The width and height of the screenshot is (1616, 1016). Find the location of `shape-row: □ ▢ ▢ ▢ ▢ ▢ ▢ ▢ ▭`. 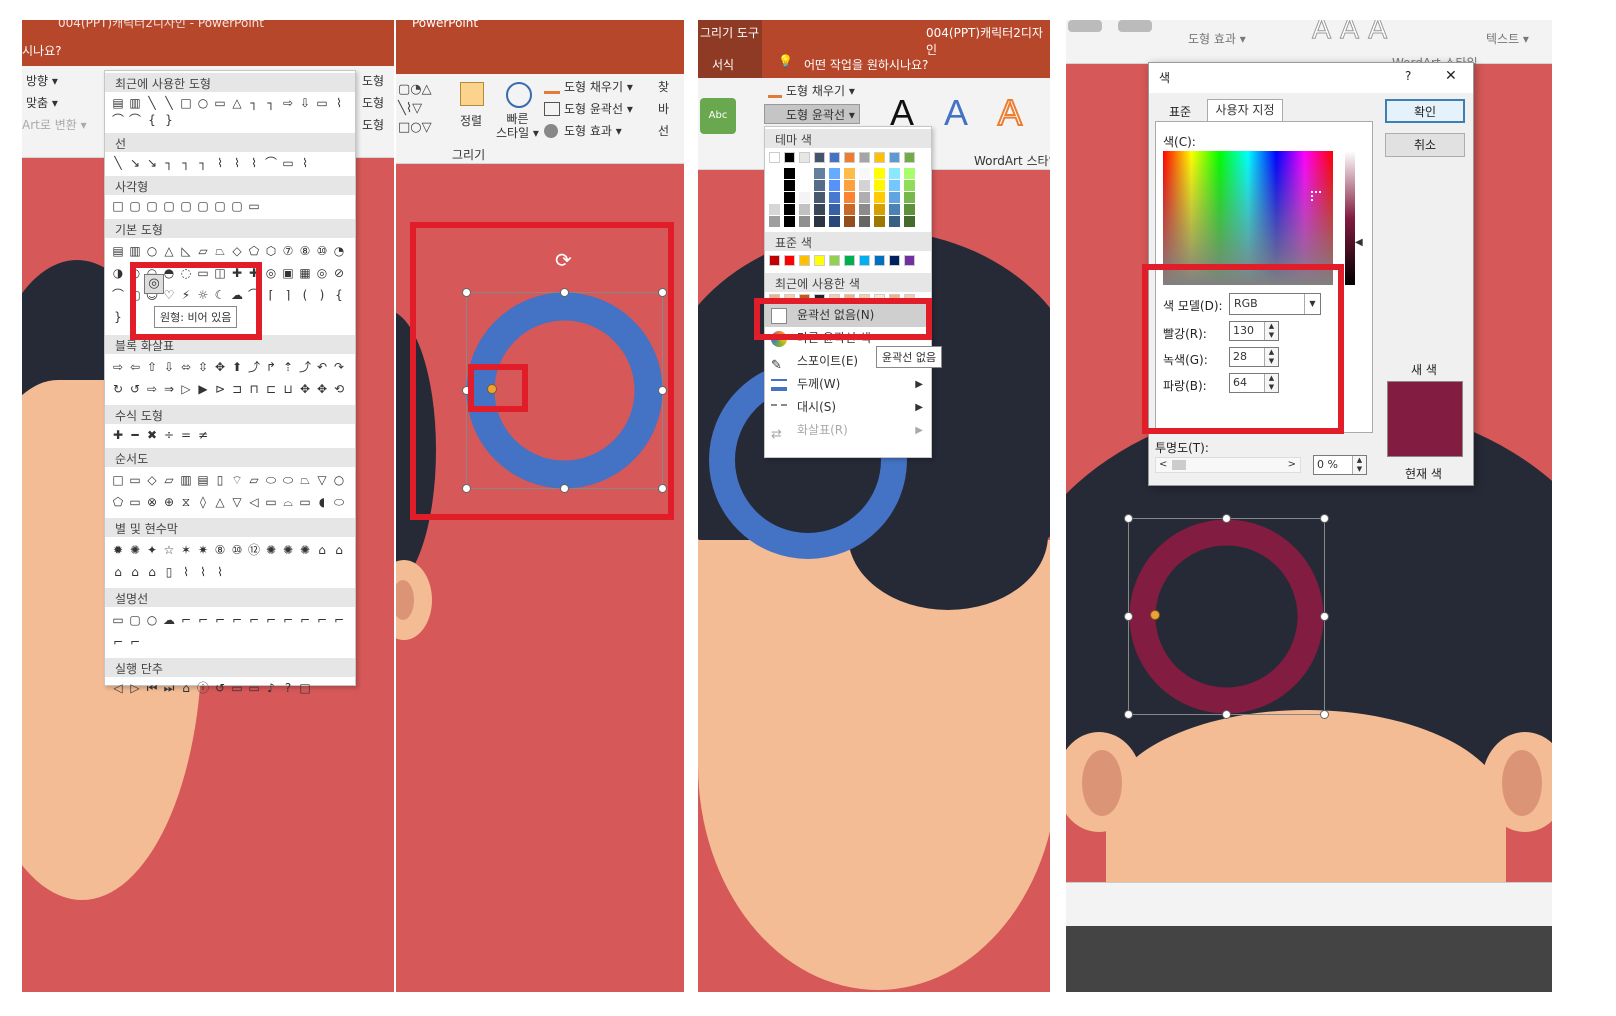

shape-row: □ ▢ ▢ ▢ ▢ ▢ ▢ ▢ ▭ is located at coordinates (230, 206).